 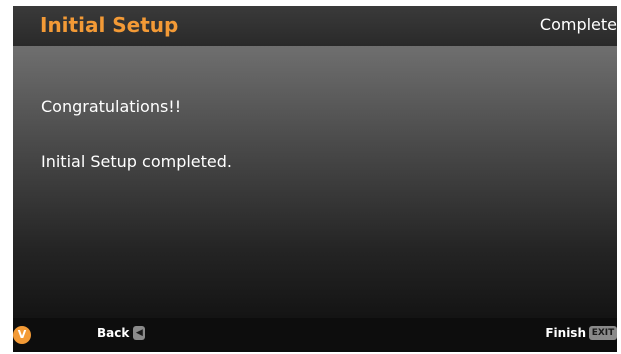 I want to click on footer-bar: V Back ◀ Finish EXIT, so click(x=315, y=335).